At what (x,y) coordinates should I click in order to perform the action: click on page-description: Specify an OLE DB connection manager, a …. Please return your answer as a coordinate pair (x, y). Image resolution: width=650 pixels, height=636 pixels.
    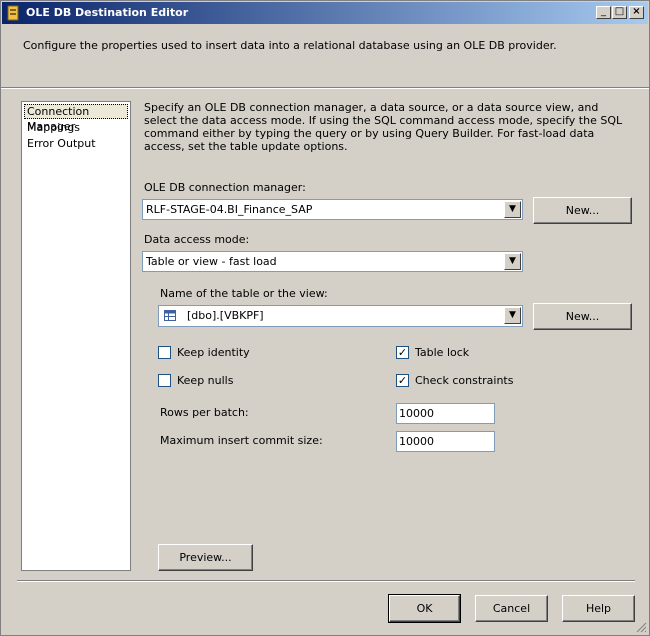
    Looking at the image, I should click on (383, 127).